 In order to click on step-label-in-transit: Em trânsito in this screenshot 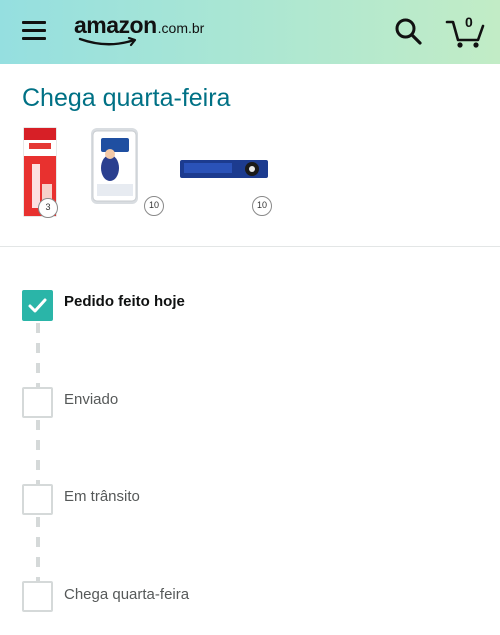, I will do `click(102, 496)`.